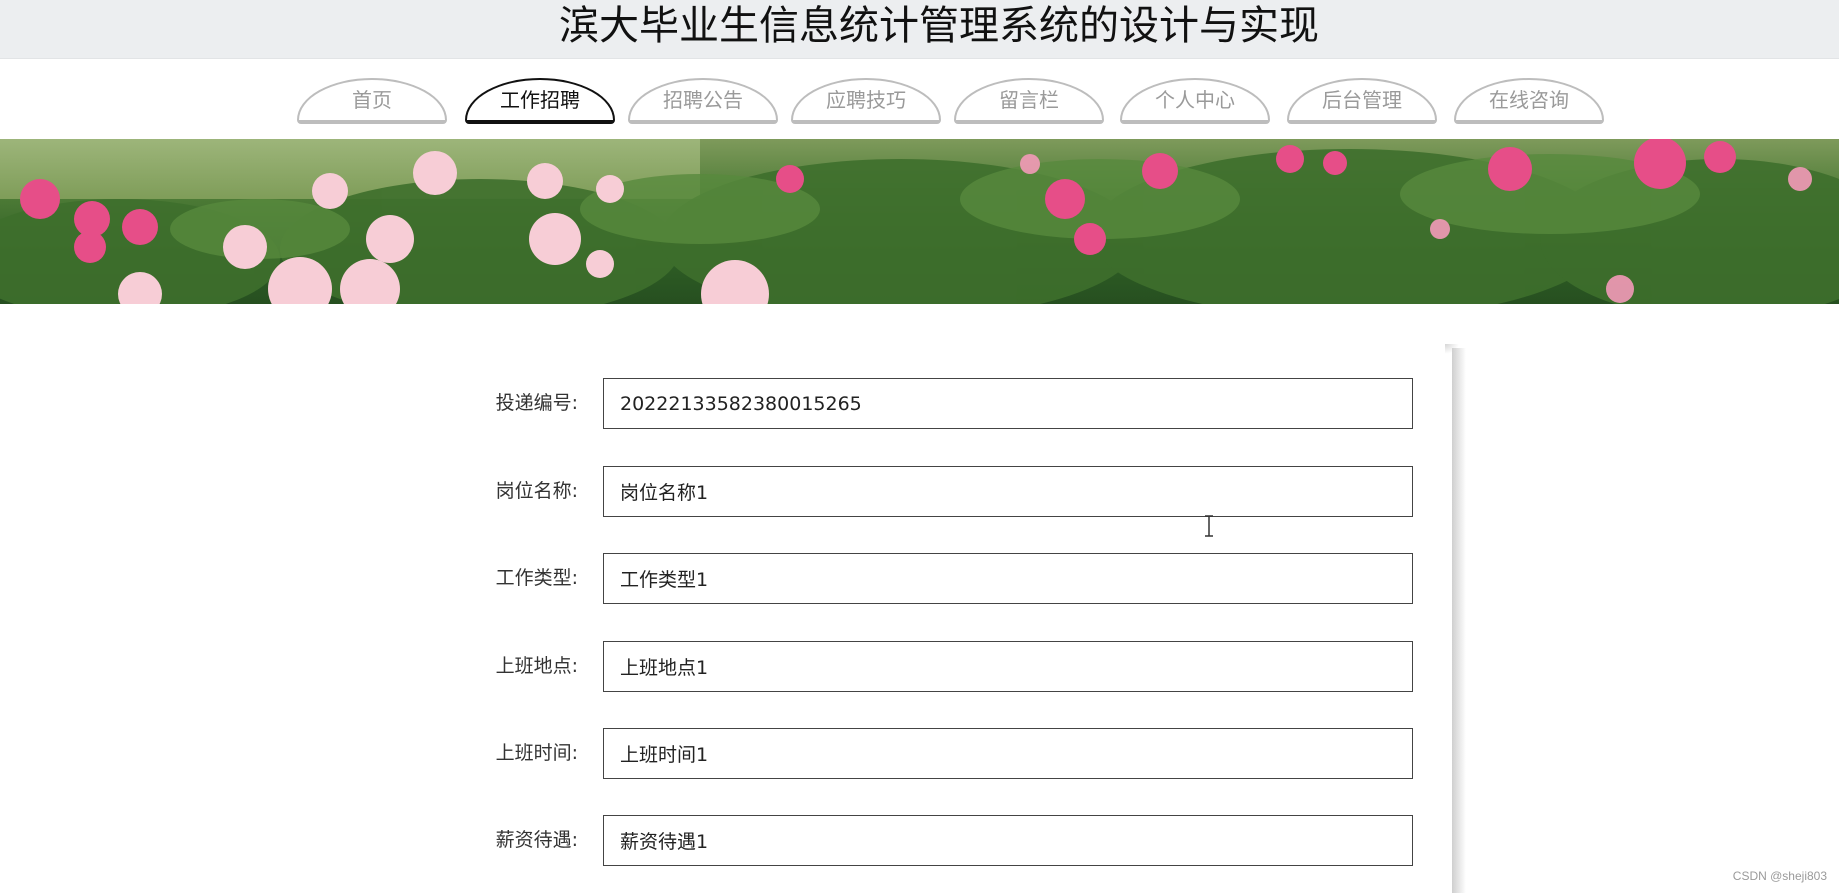 The image size is (1839, 893). Describe the element at coordinates (1008, 840) in the screenshot. I see `salary-input` at that location.